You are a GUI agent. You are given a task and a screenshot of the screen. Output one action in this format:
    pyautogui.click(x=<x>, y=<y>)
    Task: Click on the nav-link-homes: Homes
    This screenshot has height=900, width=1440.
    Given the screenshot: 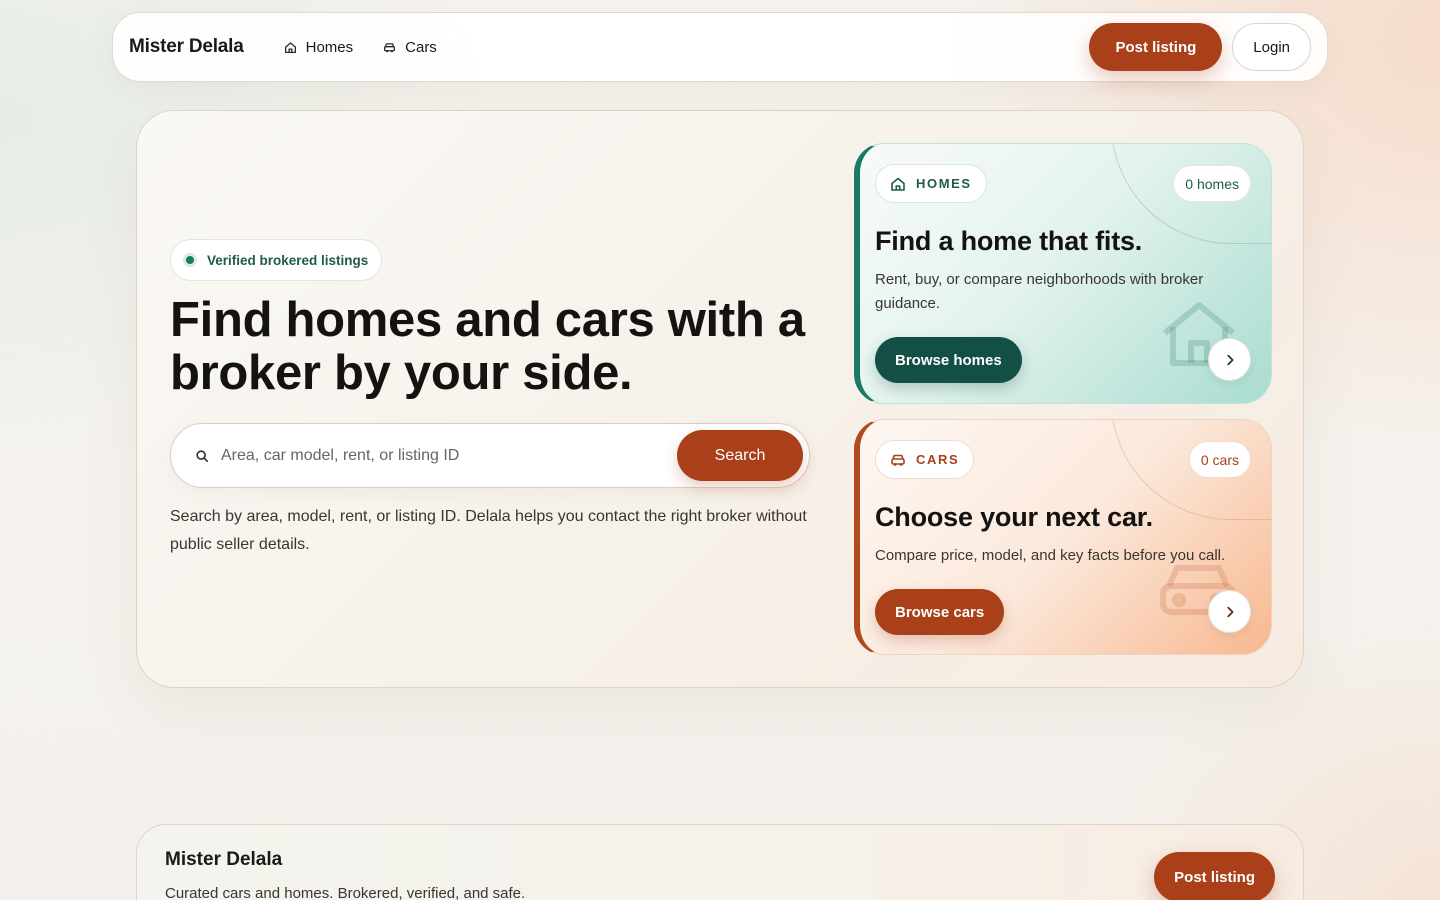 What is the action you would take?
    pyautogui.click(x=319, y=47)
    